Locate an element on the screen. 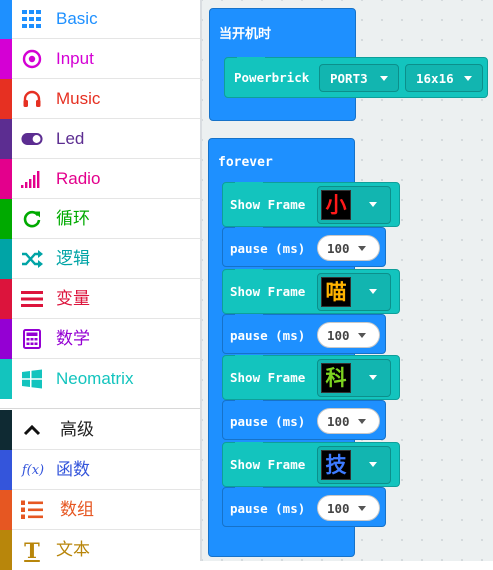 Image resolution: width=493 pixels, height=570 pixels. category-neomatrix: Neomatrix is located at coordinates (100, 379).